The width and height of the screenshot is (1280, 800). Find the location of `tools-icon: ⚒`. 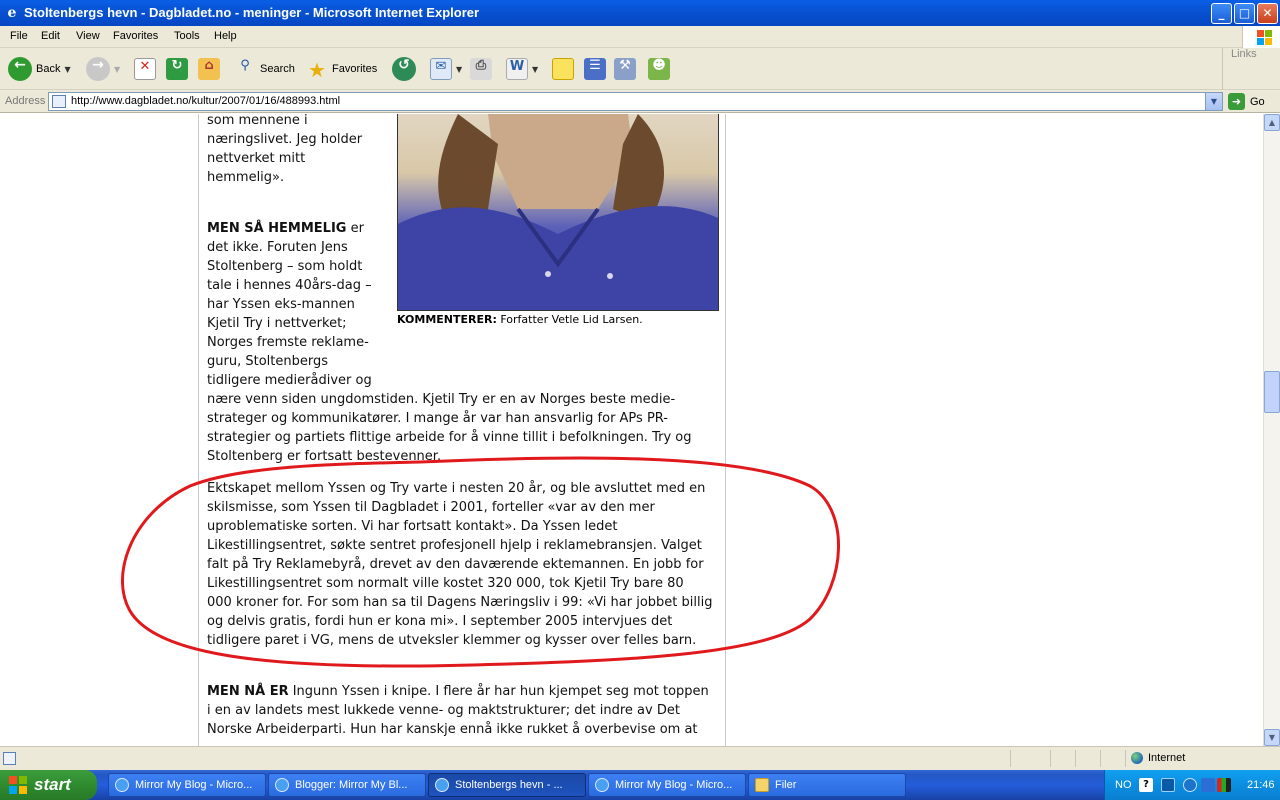

tools-icon: ⚒ is located at coordinates (625, 69).